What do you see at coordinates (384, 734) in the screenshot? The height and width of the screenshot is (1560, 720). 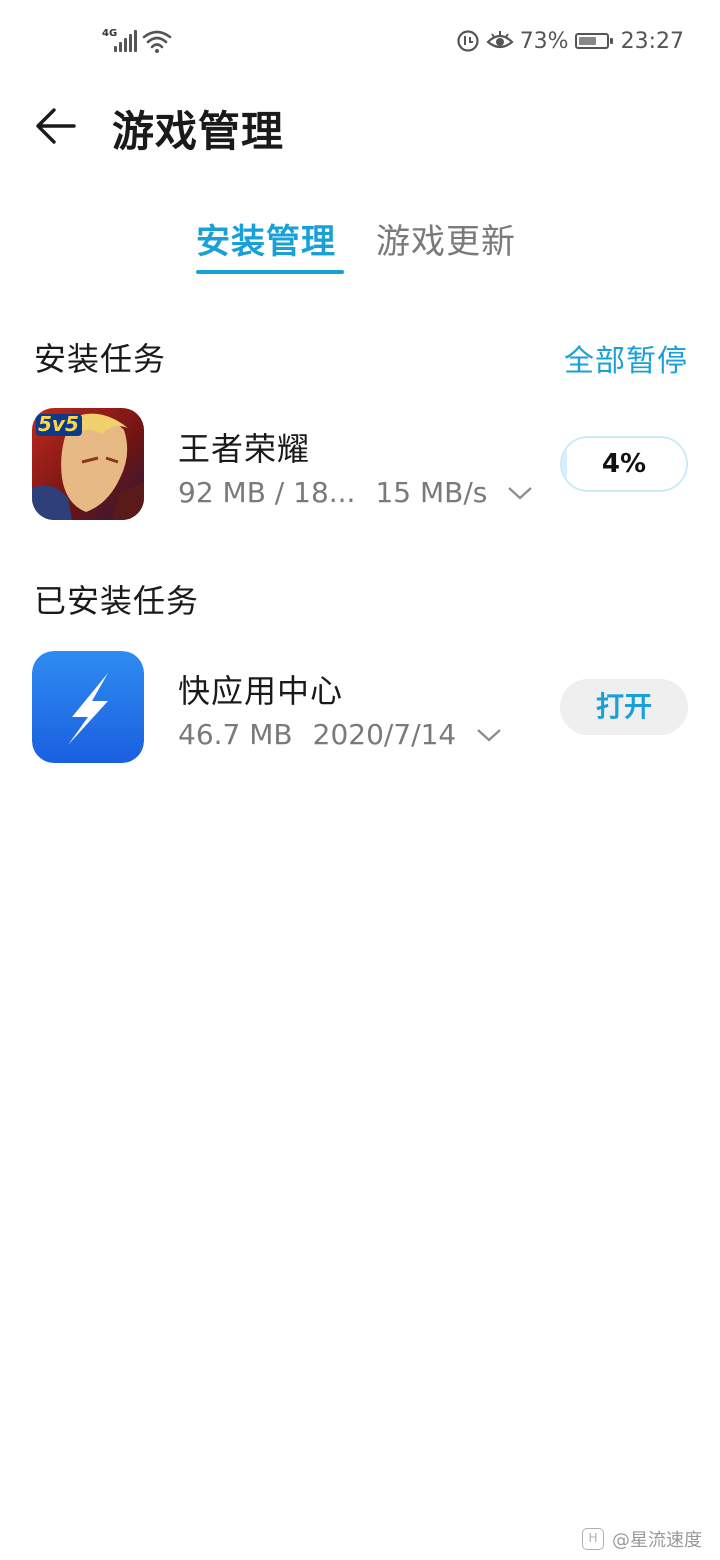 I see `installed-date: 2020/7/14` at bounding box center [384, 734].